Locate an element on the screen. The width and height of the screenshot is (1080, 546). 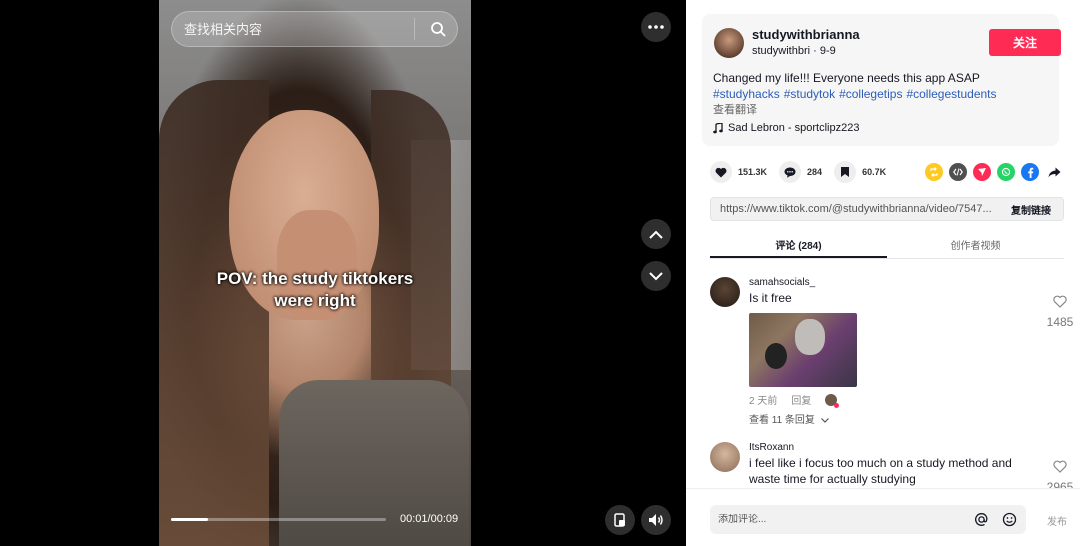
chevron-up-icon is located at coordinates (656, 234).